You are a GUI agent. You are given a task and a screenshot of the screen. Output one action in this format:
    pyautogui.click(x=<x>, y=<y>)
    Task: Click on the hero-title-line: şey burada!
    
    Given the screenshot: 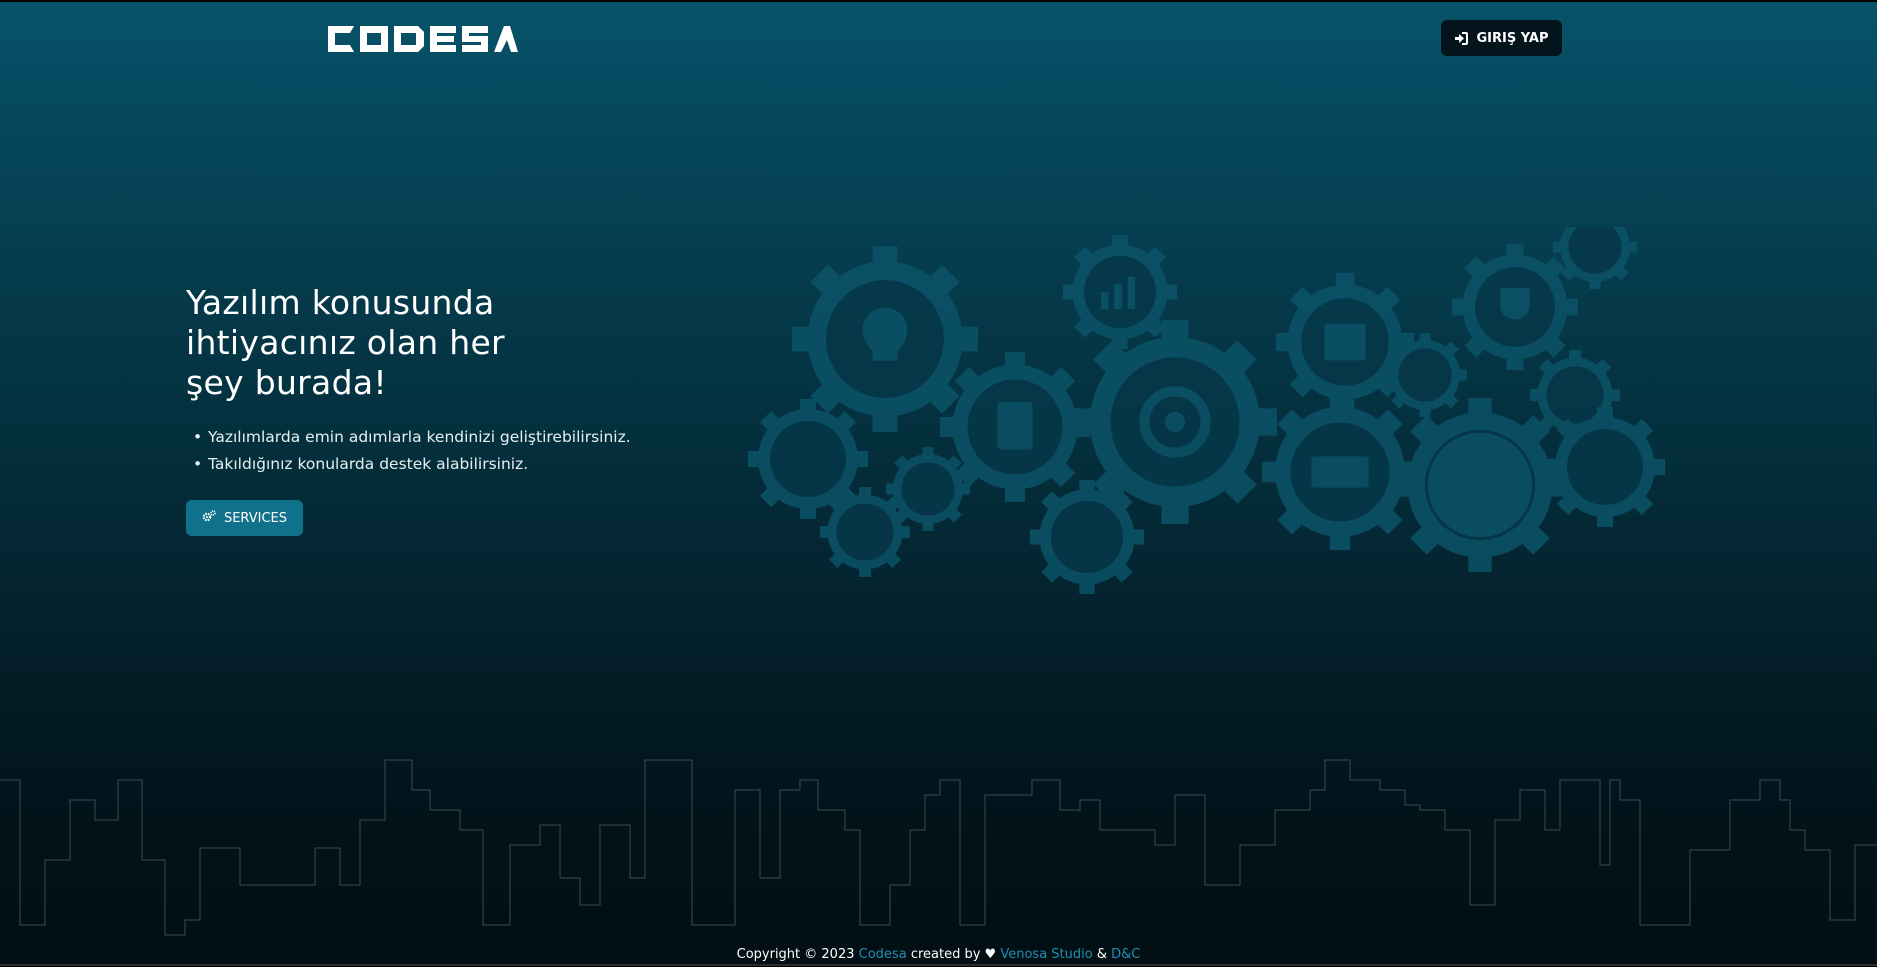 What is the action you would take?
    pyautogui.click(x=286, y=382)
    